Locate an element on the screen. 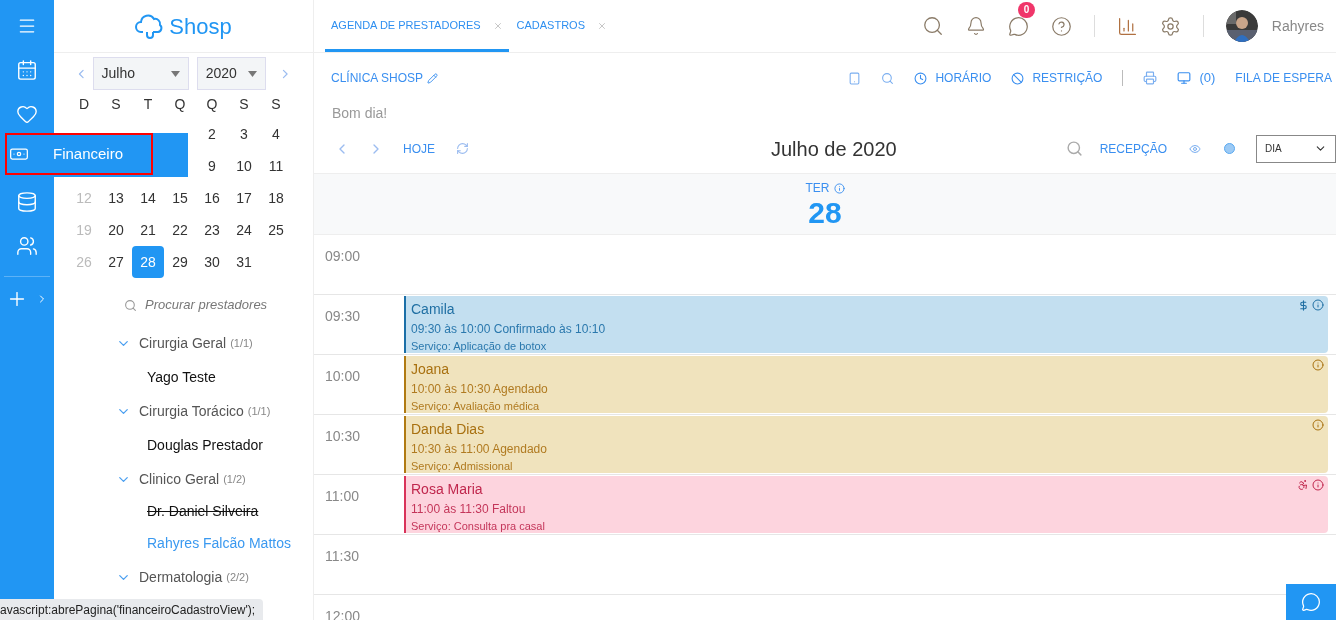 The width and height of the screenshot is (1336, 620). calendar-day: 30 is located at coordinates (212, 262).